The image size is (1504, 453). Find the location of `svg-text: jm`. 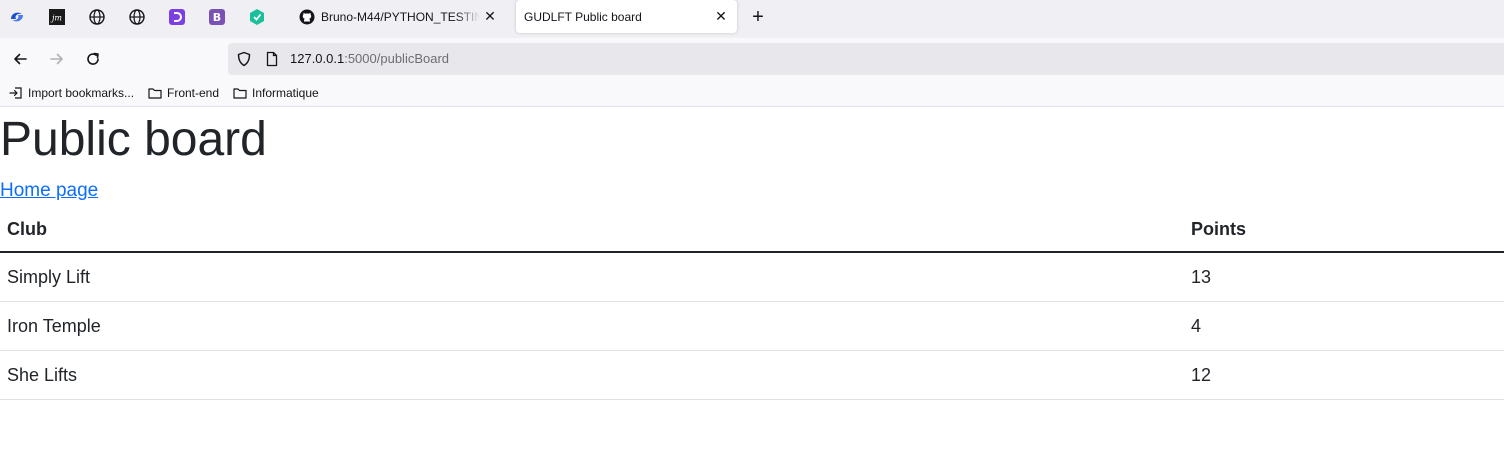

svg-text: jm is located at coordinates (56, 18).